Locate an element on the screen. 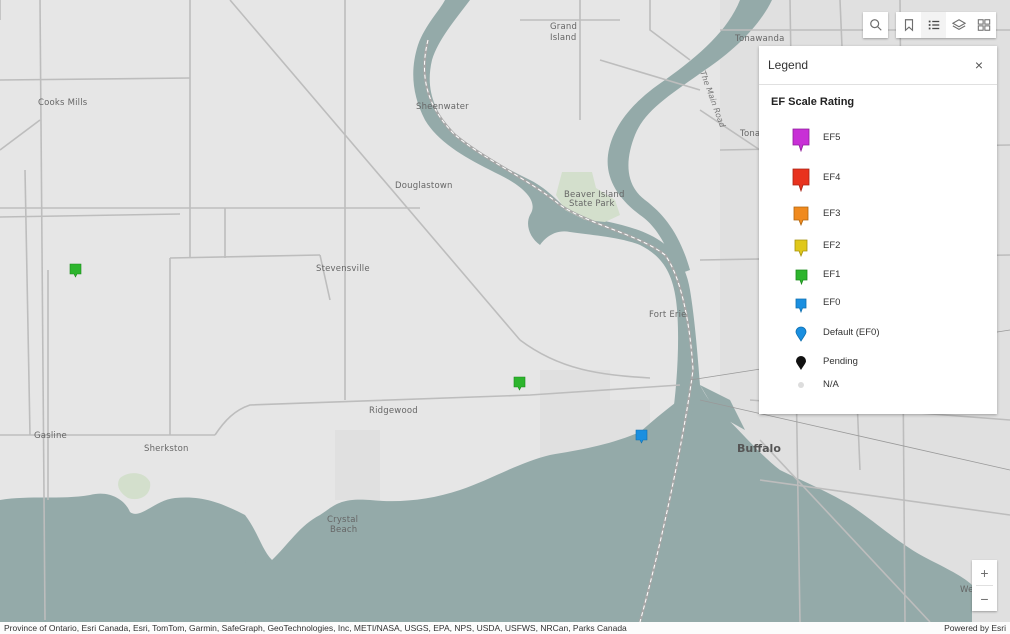 The width and height of the screenshot is (1010, 634). legend-item-na: N/A is located at coordinates (813, 384).